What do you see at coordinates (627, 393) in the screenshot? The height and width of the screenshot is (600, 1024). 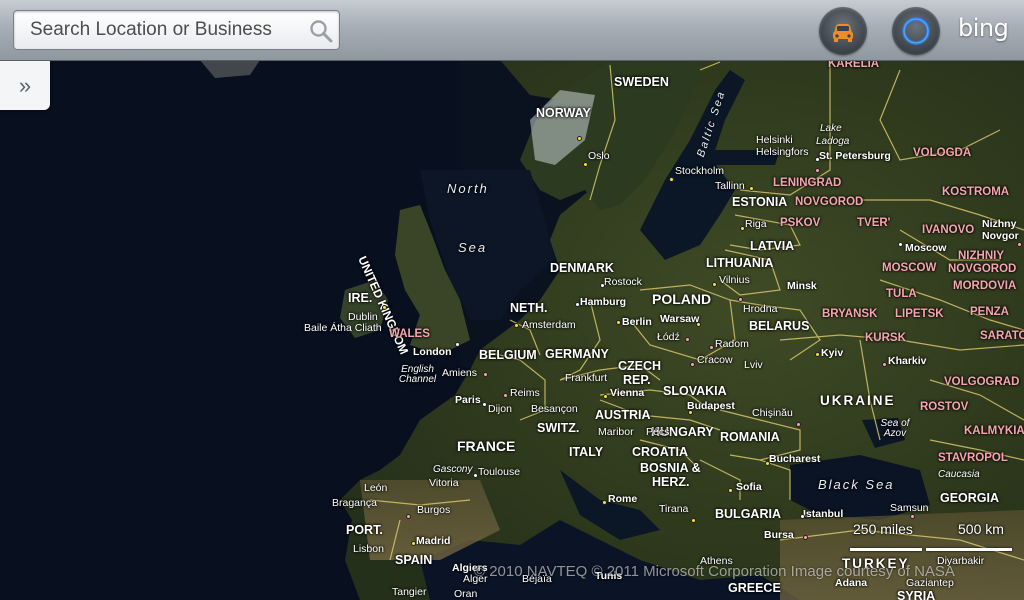 I see `city-label: Vienna` at bounding box center [627, 393].